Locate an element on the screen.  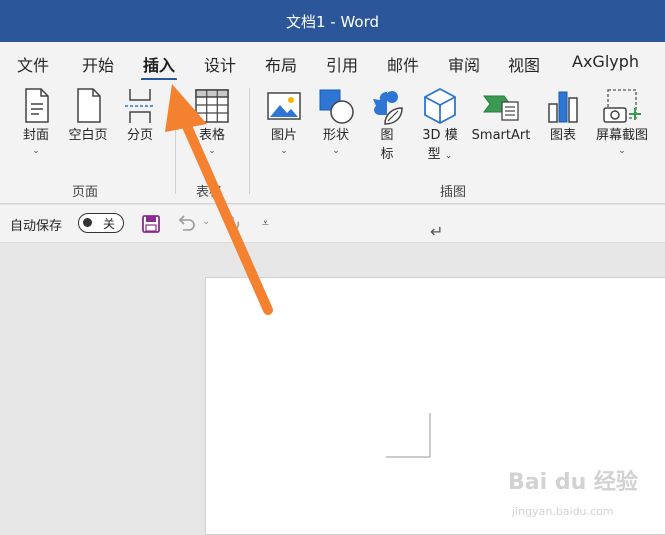
tab-design: 设计 is located at coordinates (220, 64).